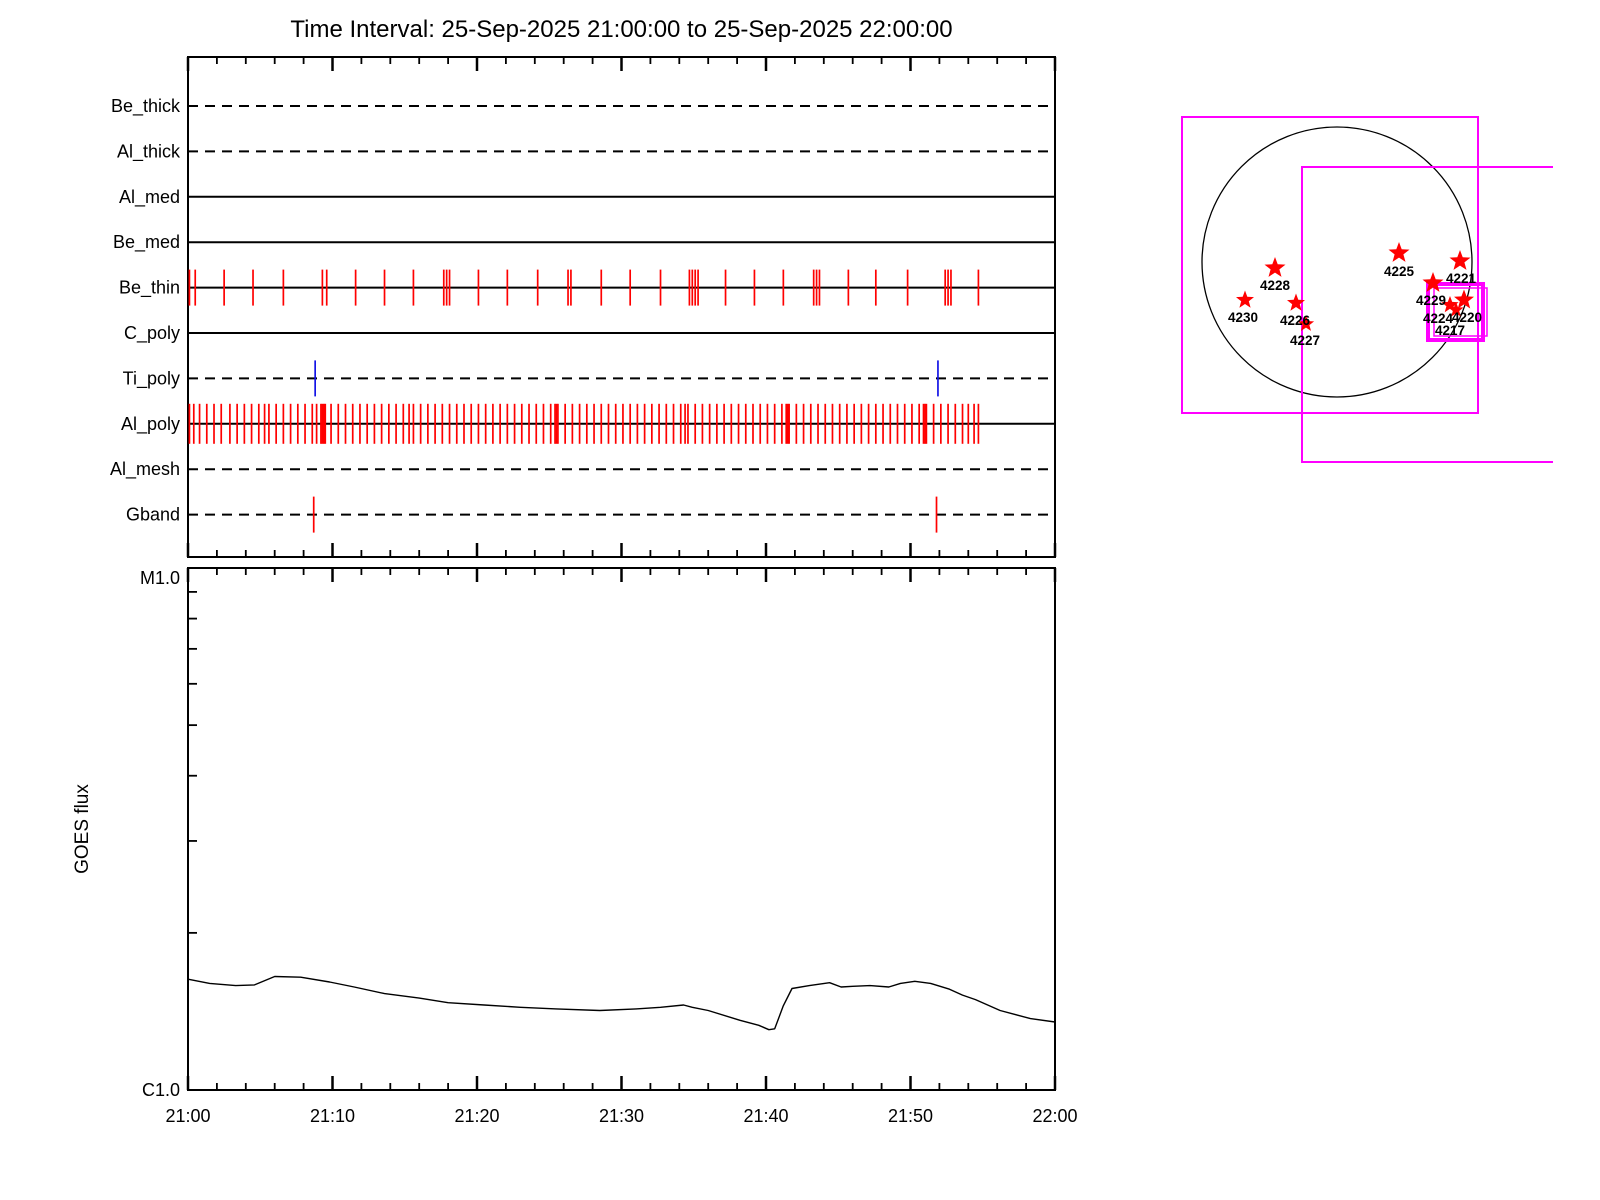  What do you see at coordinates (187, 1116) in the screenshot?
I see `x-tick-label: 21:00` at bounding box center [187, 1116].